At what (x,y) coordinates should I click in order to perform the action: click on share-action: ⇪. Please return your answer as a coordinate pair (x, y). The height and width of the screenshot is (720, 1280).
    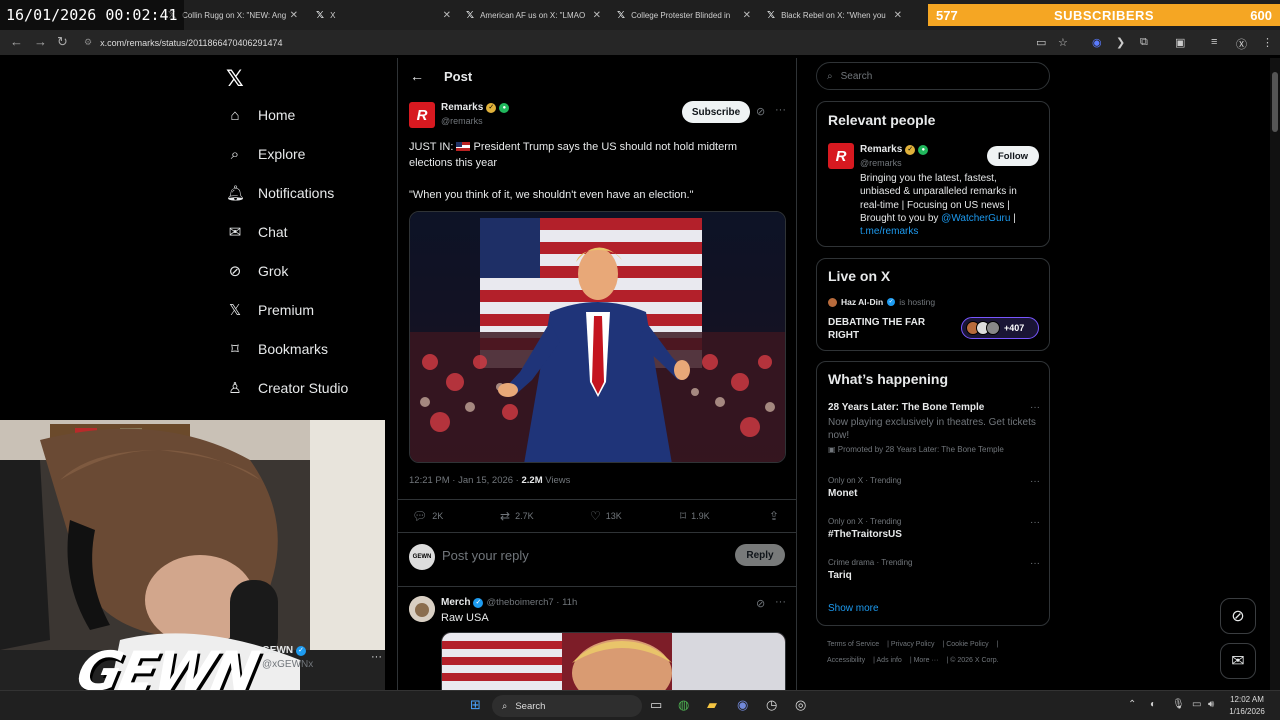
    Looking at the image, I should click on (774, 516).